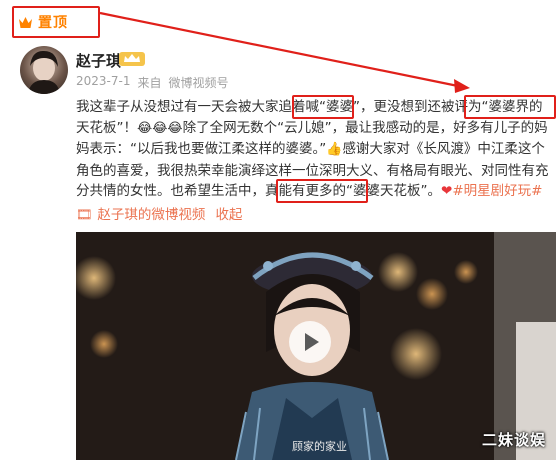 The image size is (556, 460). I want to click on post-links: 🎞 赵子琪的微博视频 收起, so click(159, 213).